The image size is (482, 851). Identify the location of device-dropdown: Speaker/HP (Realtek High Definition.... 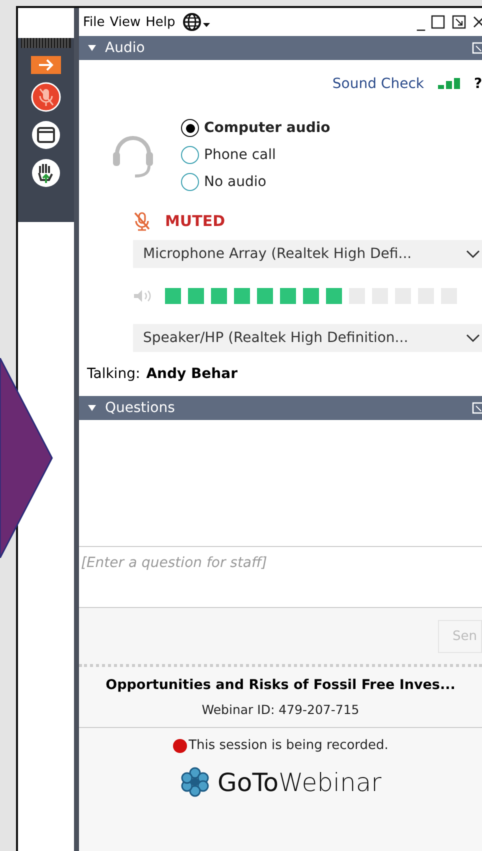
(307, 338).